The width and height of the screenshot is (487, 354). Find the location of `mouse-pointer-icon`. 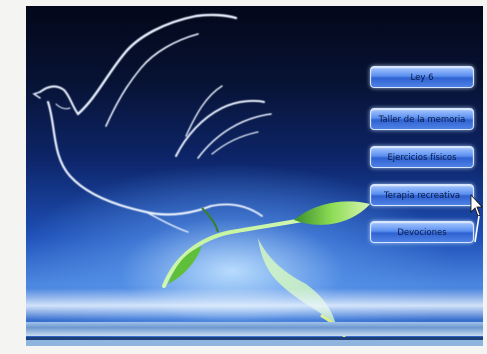

mouse-pointer-icon is located at coordinates (476, 218).